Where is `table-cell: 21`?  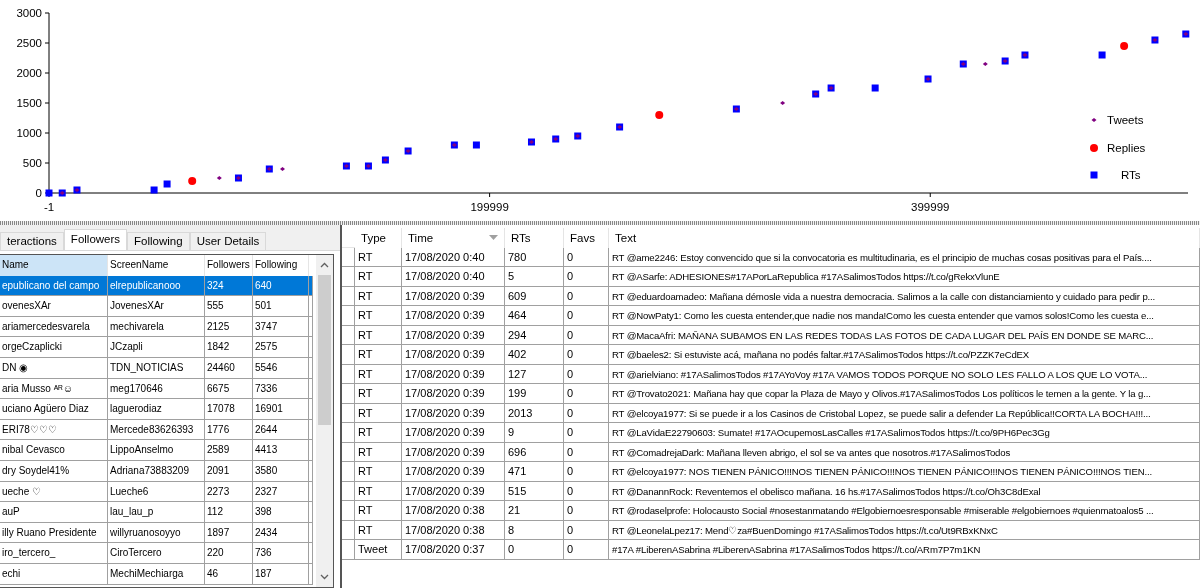 table-cell: 21 is located at coordinates (534, 511).